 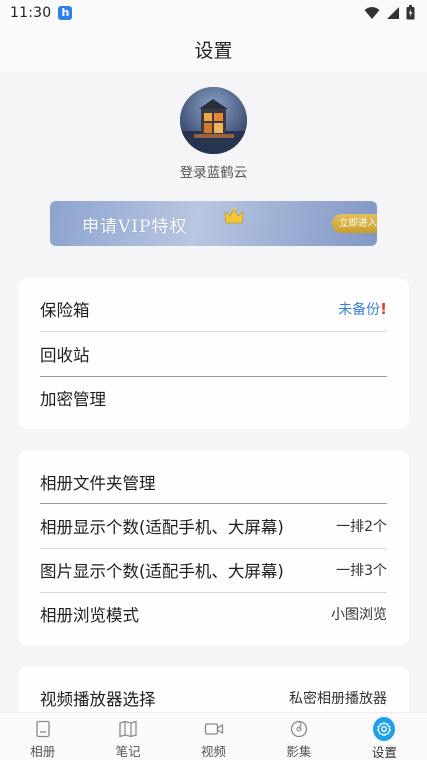 What do you see at coordinates (410, 12) in the screenshot?
I see `battery-icon` at bounding box center [410, 12].